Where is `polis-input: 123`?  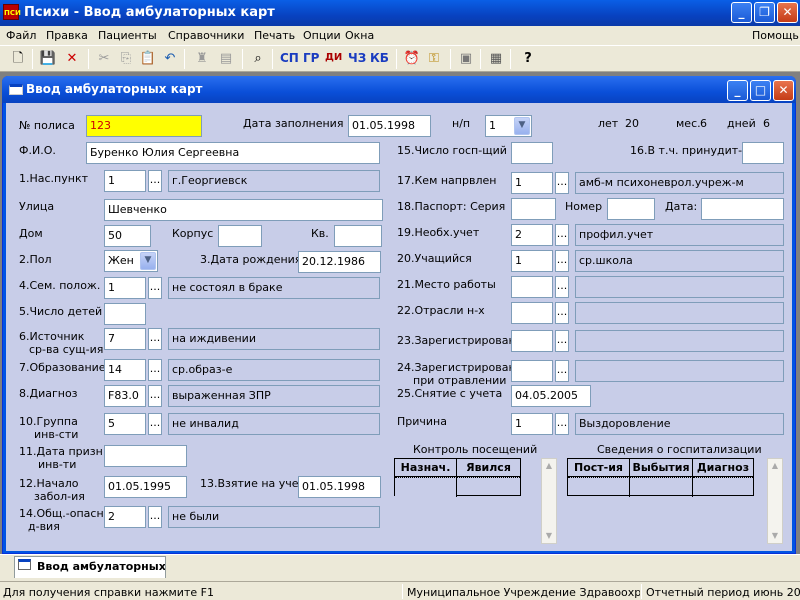
polis-input: 123 is located at coordinates (144, 126).